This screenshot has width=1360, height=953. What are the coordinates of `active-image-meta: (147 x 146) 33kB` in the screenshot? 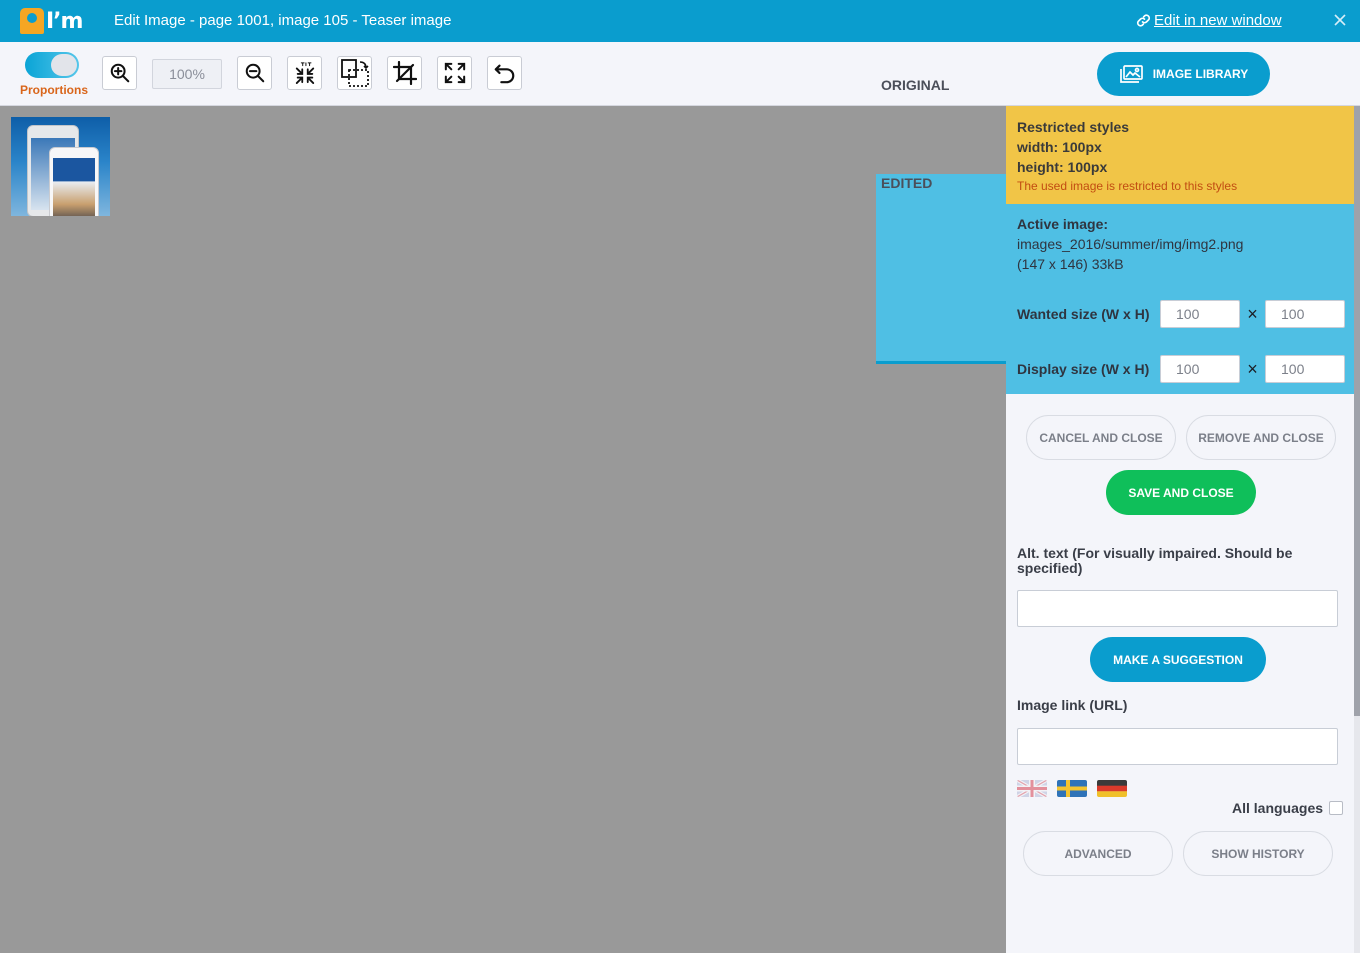 It's located at (1070, 264).